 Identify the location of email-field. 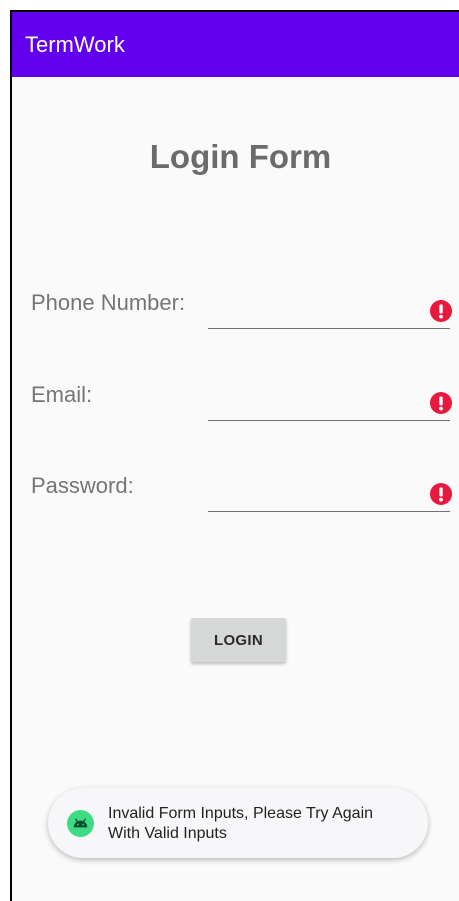
(330, 403).